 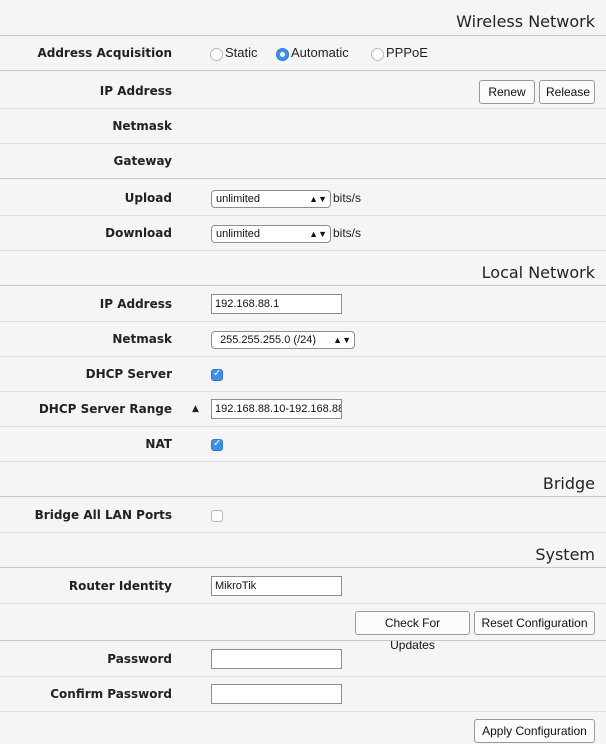 I want to click on local-netmask-label: Netmask, so click(x=142, y=339).